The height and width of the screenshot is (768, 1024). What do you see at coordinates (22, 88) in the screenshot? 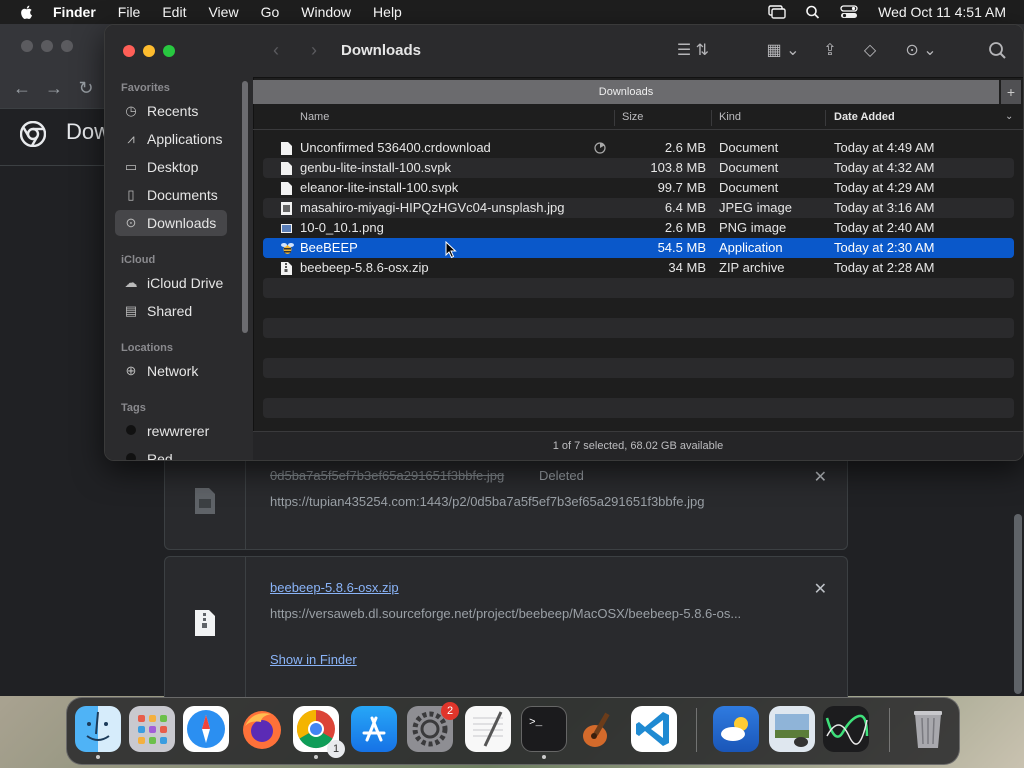
I see `back-arrow-icon: ←` at bounding box center [22, 88].